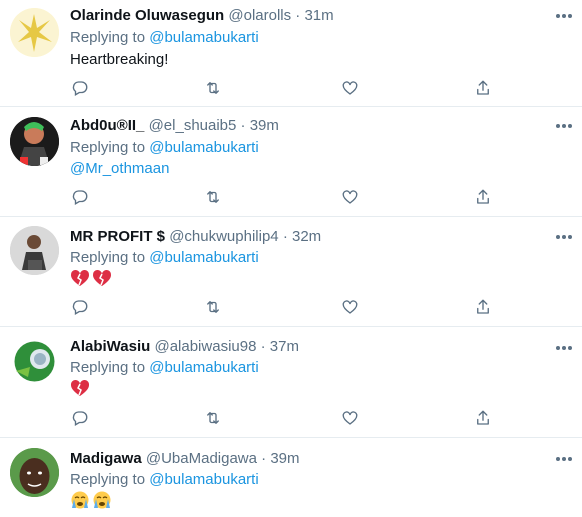  Describe the element at coordinates (106, 458) in the screenshot. I see `display-name: Madigawa` at that location.